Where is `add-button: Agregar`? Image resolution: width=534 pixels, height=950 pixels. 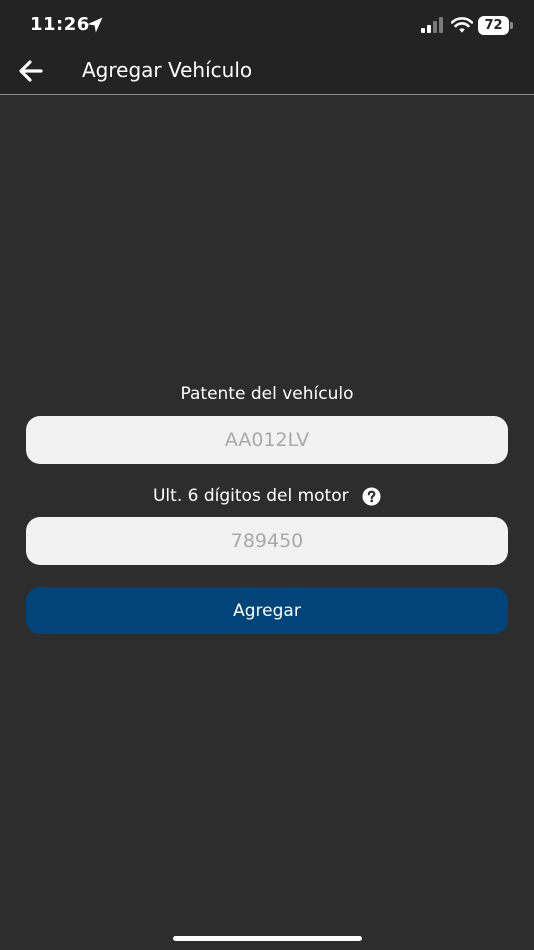 add-button: Agregar is located at coordinates (267, 610).